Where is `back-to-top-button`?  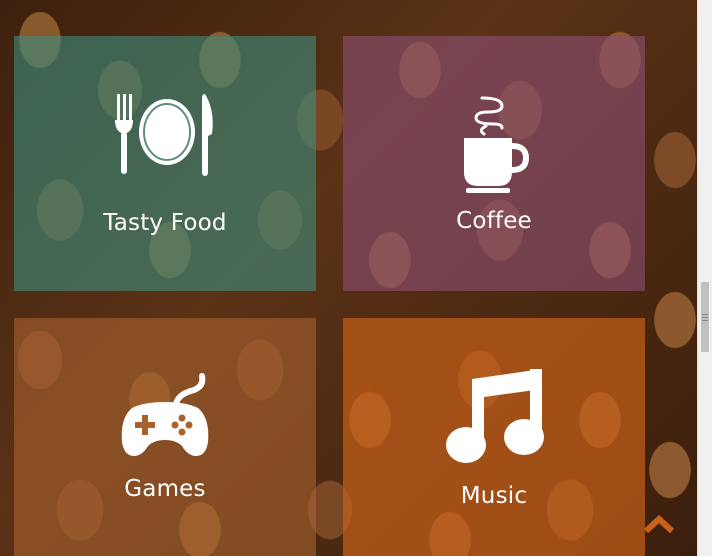 back-to-top-button is located at coordinates (659, 524).